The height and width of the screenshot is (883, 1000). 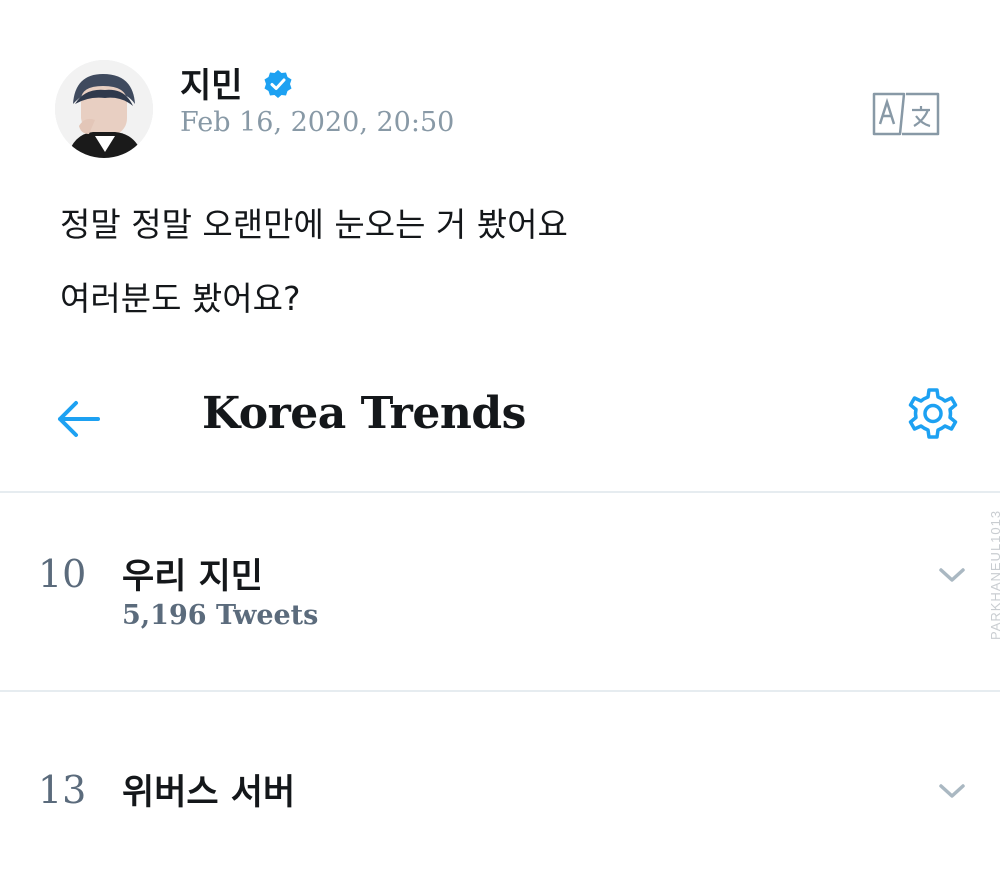 I want to click on back-button, so click(x=79, y=419).